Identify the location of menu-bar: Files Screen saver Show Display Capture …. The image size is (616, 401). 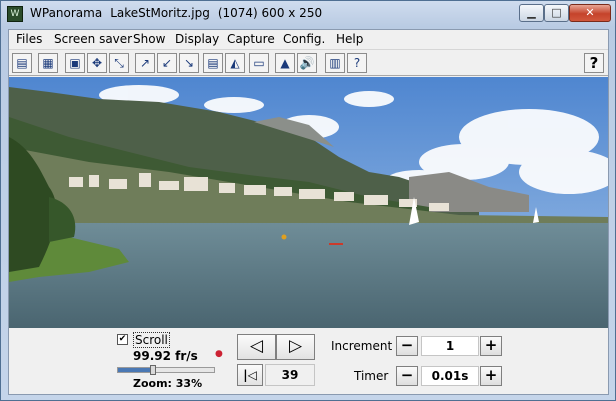
(308, 39).